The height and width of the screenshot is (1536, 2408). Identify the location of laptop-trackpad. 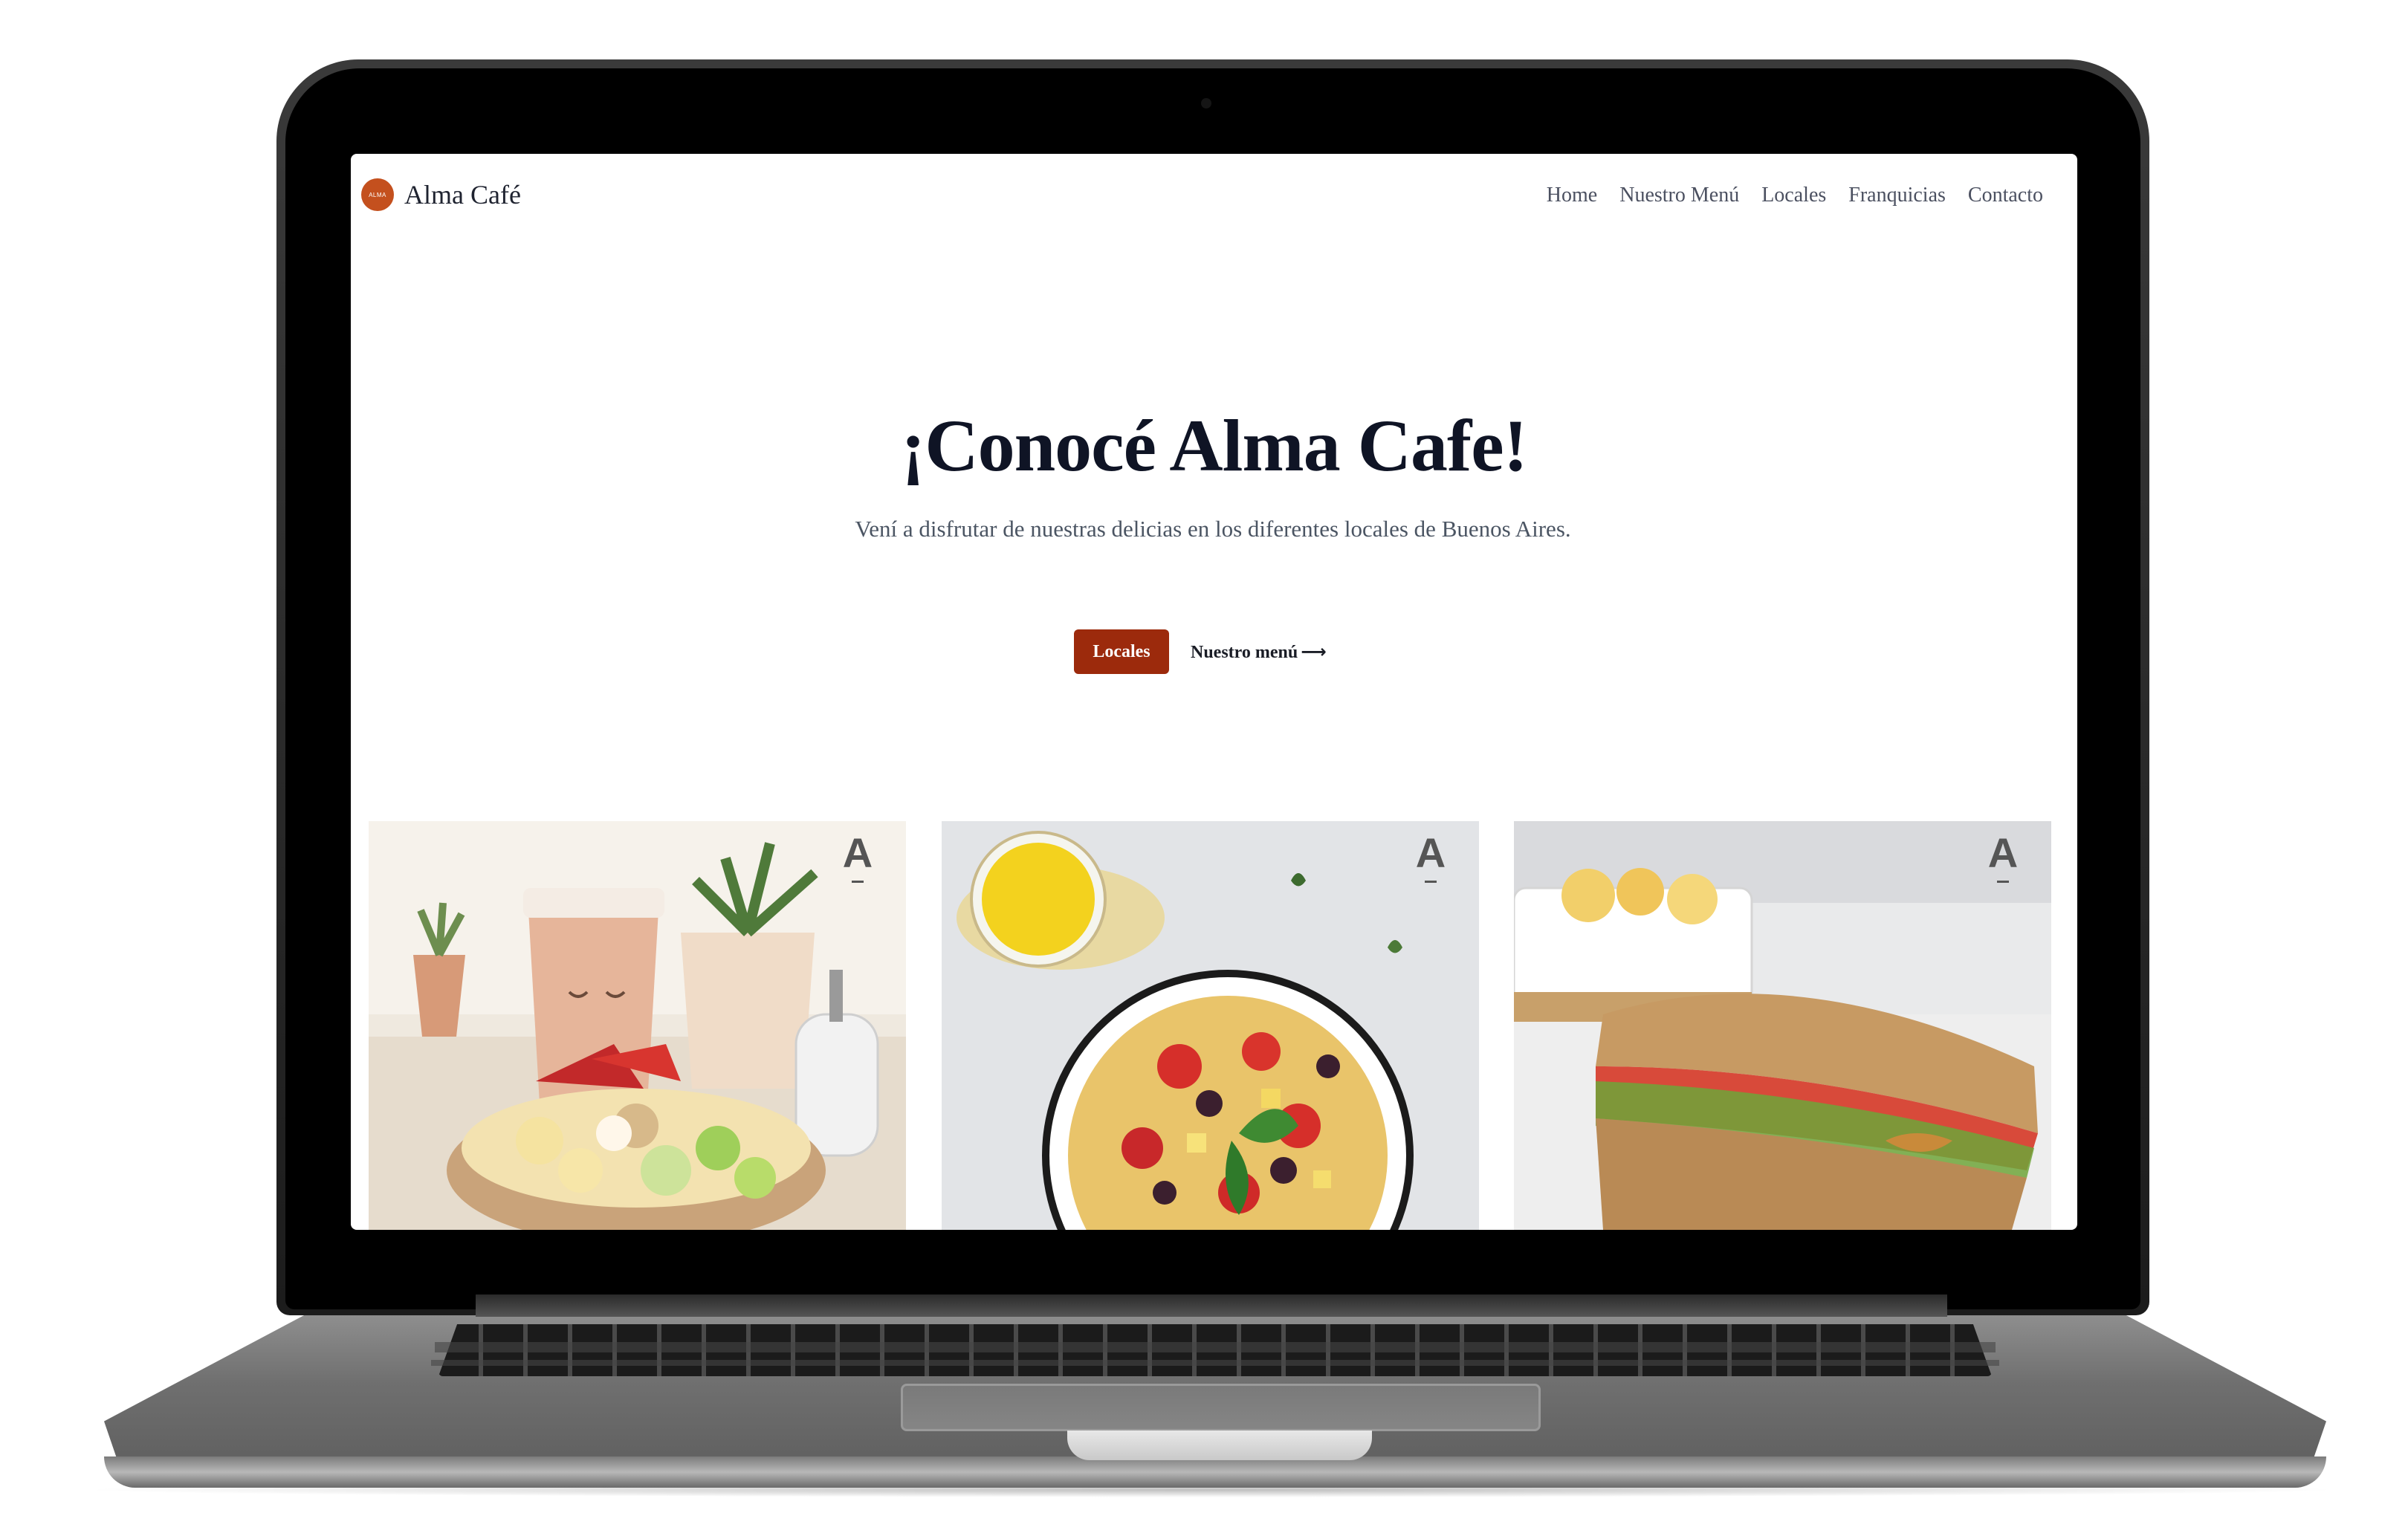
(1221, 1407).